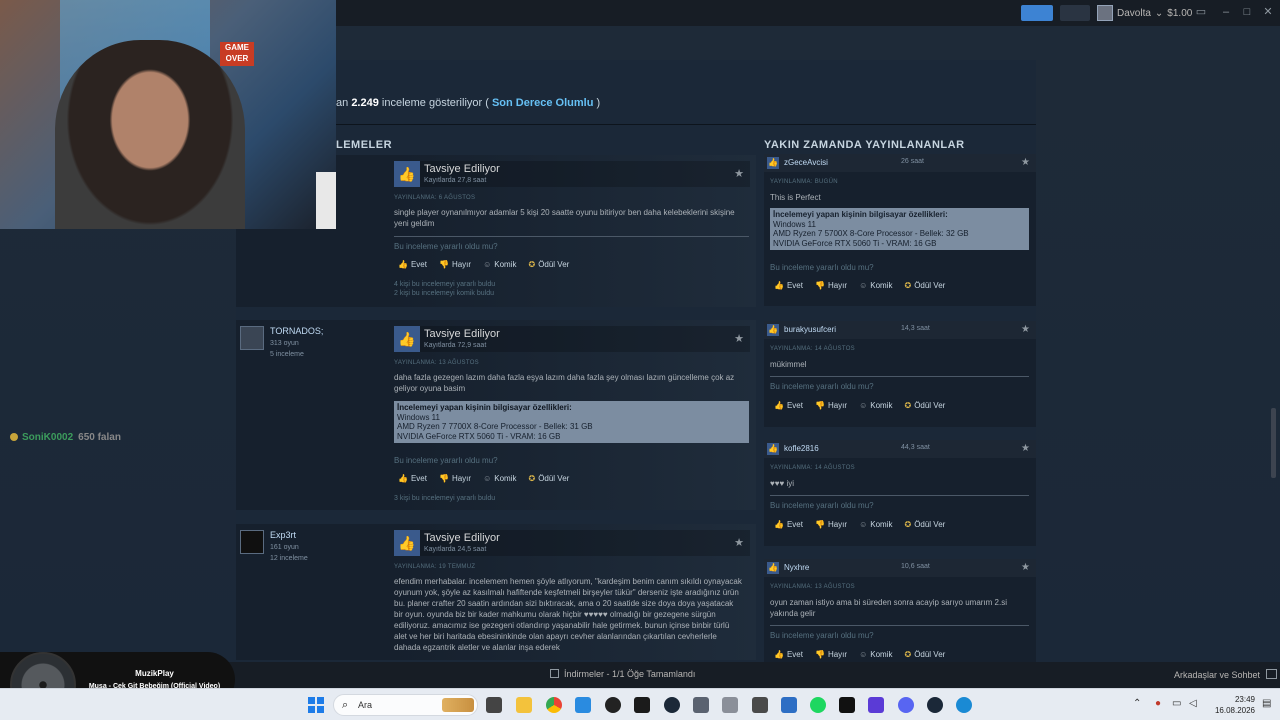 This screenshot has width=1280, height=720. What do you see at coordinates (847, 705) in the screenshot?
I see `capcut-icon` at bounding box center [847, 705].